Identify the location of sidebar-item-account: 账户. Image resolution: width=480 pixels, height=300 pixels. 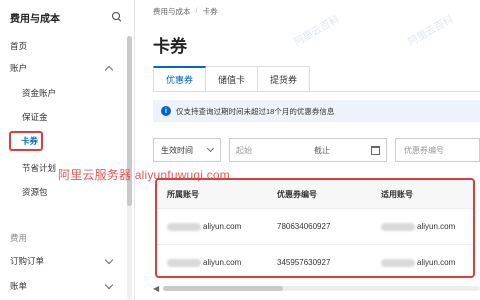
(62, 68).